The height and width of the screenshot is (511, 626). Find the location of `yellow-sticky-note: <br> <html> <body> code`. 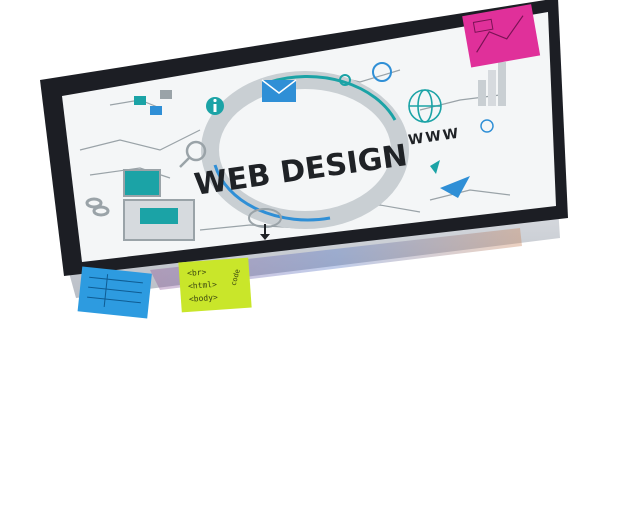

yellow-sticky-note: <br> <html> <body> code is located at coordinates (215, 285).